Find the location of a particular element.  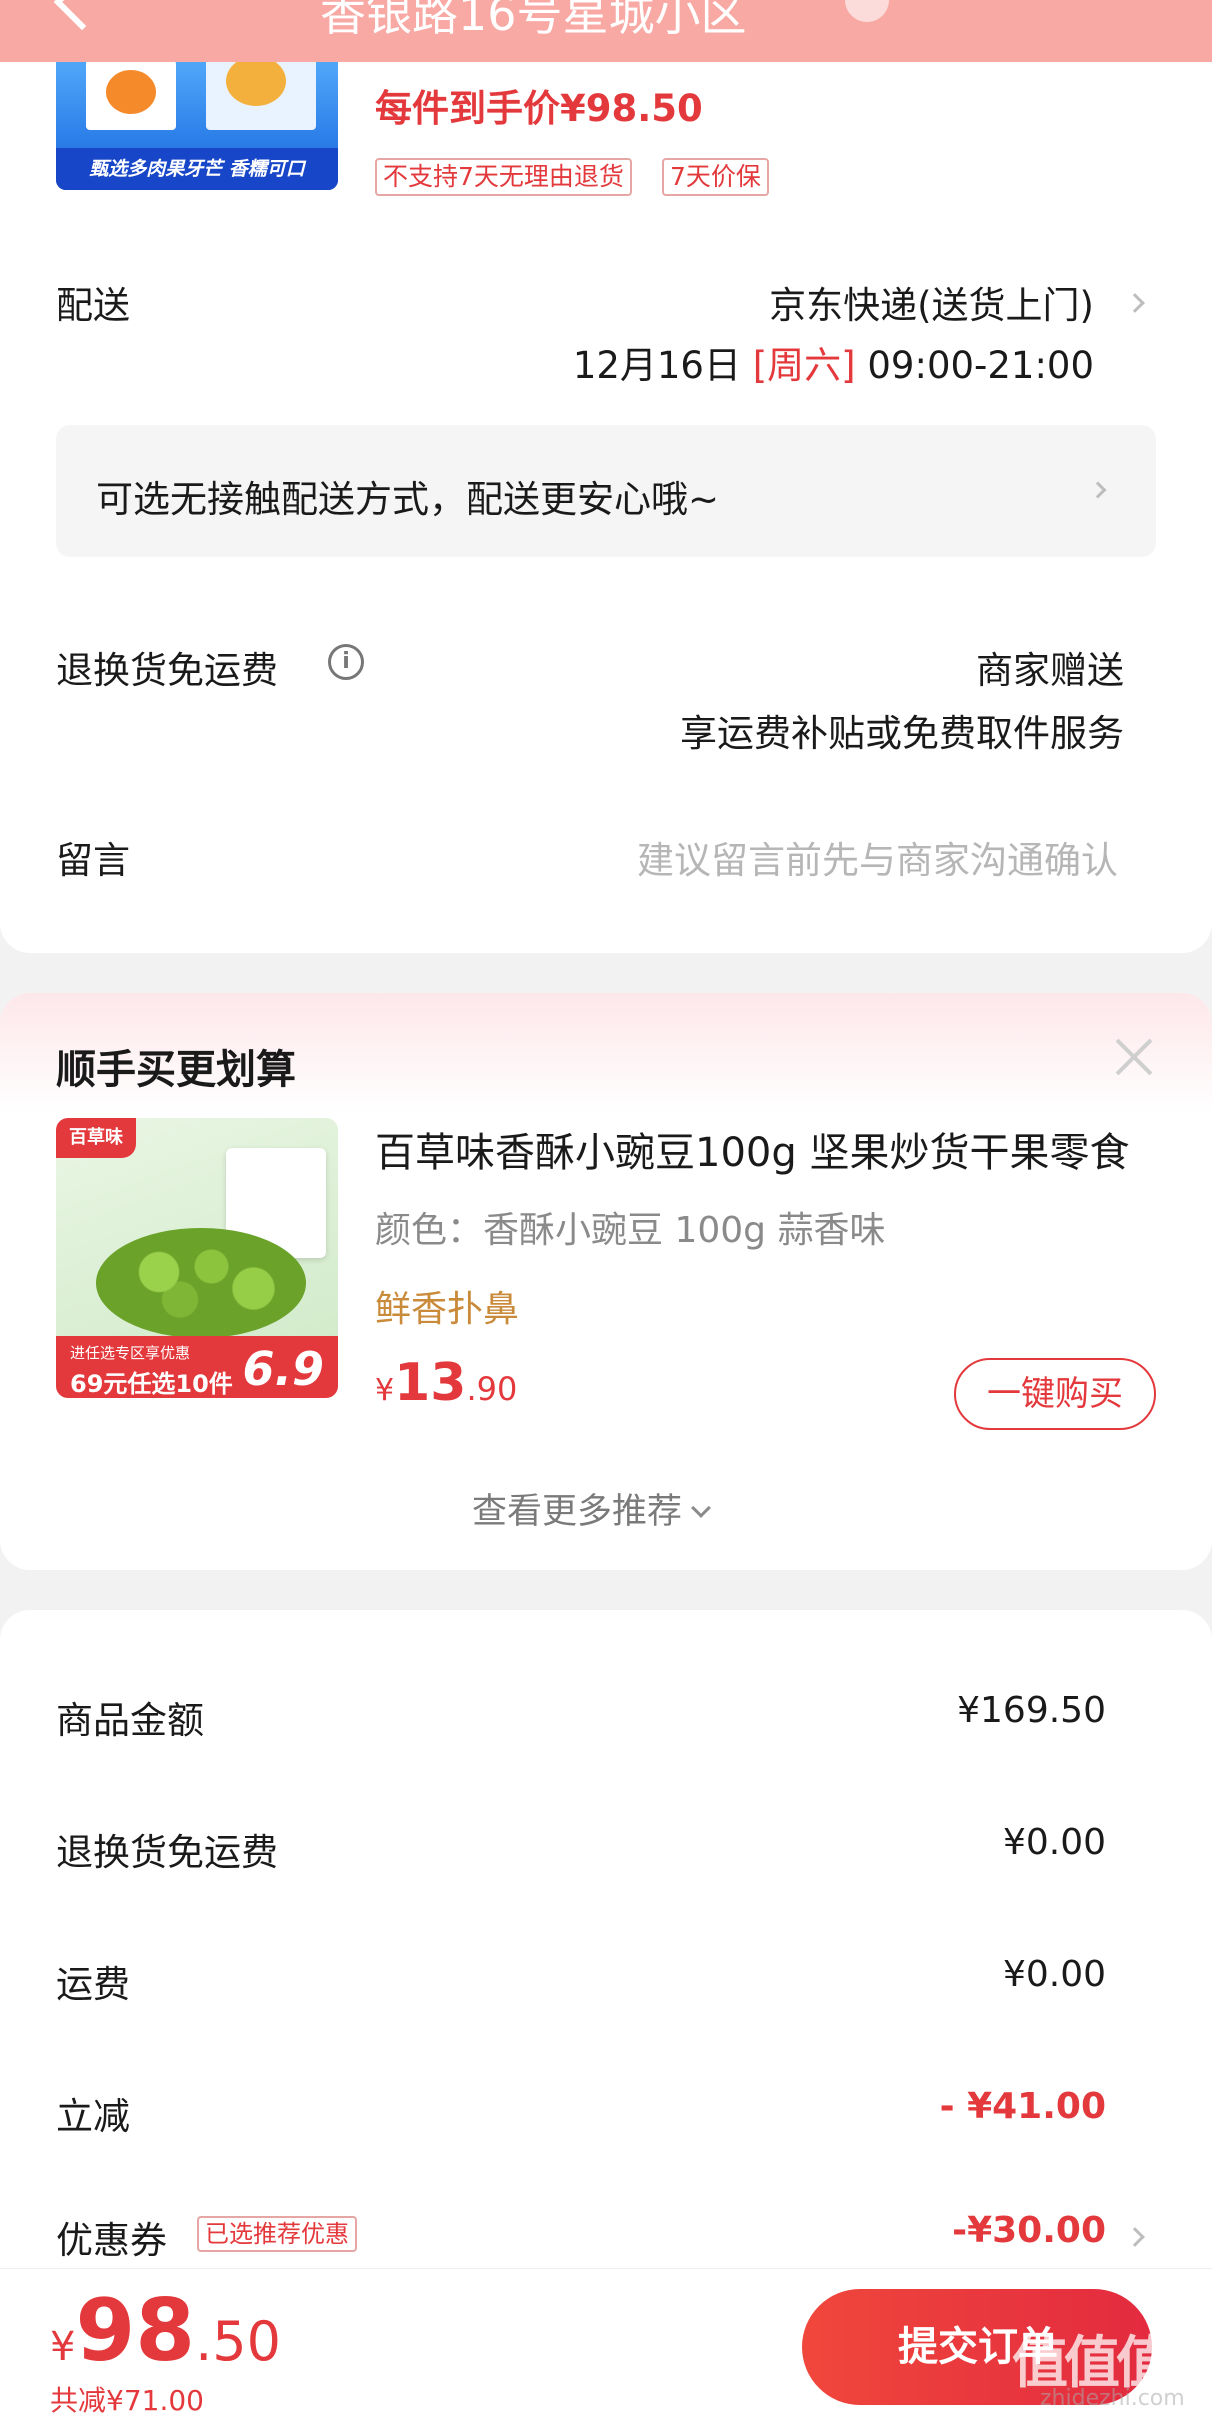

recommend-product-spec: 颜色：香酥小豌豆 100g 蒜香味 is located at coordinates (630, 1230).